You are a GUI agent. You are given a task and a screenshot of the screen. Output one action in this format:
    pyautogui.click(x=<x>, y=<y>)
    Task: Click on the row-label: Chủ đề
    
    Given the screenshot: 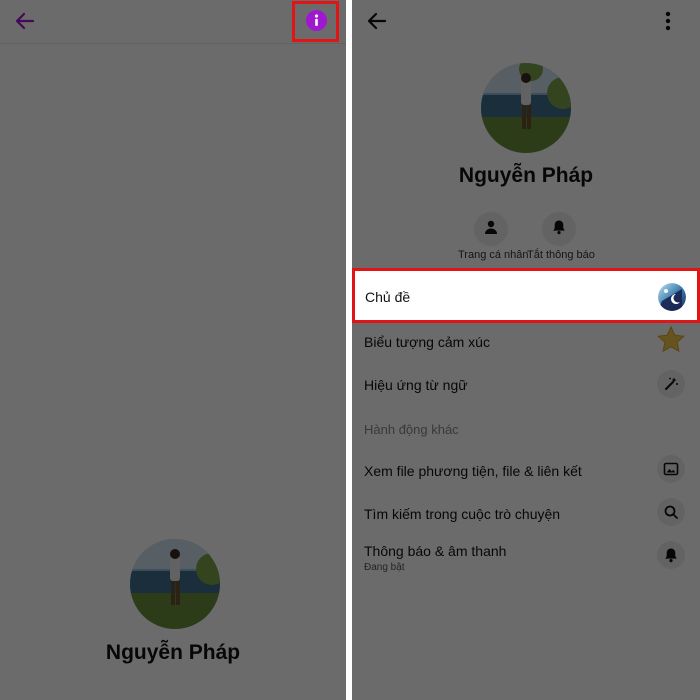 What is the action you would take?
    pyautogui.click(x=388, y=297)
    